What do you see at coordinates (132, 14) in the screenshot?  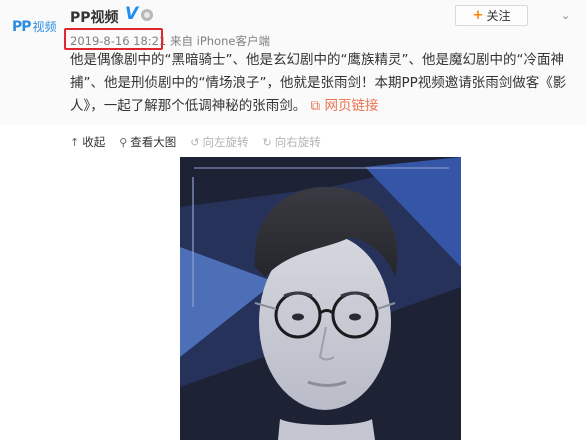 I see `verified-icon: V` at bounding box center [132, 14].